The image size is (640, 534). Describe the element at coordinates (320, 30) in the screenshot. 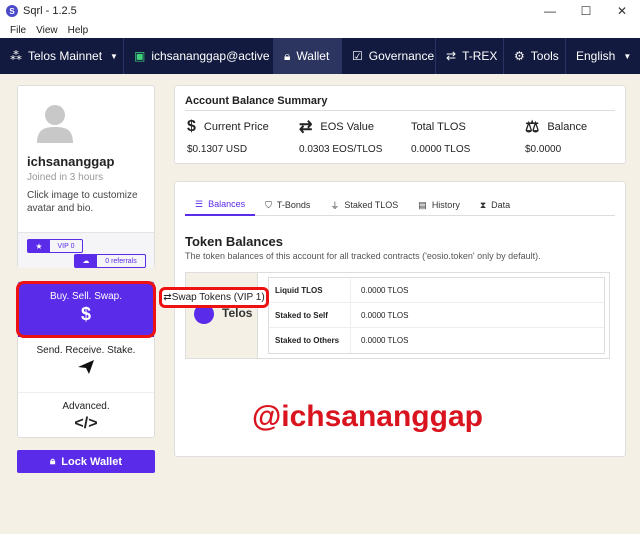

I see `menu-bar: File View Help` at that location.